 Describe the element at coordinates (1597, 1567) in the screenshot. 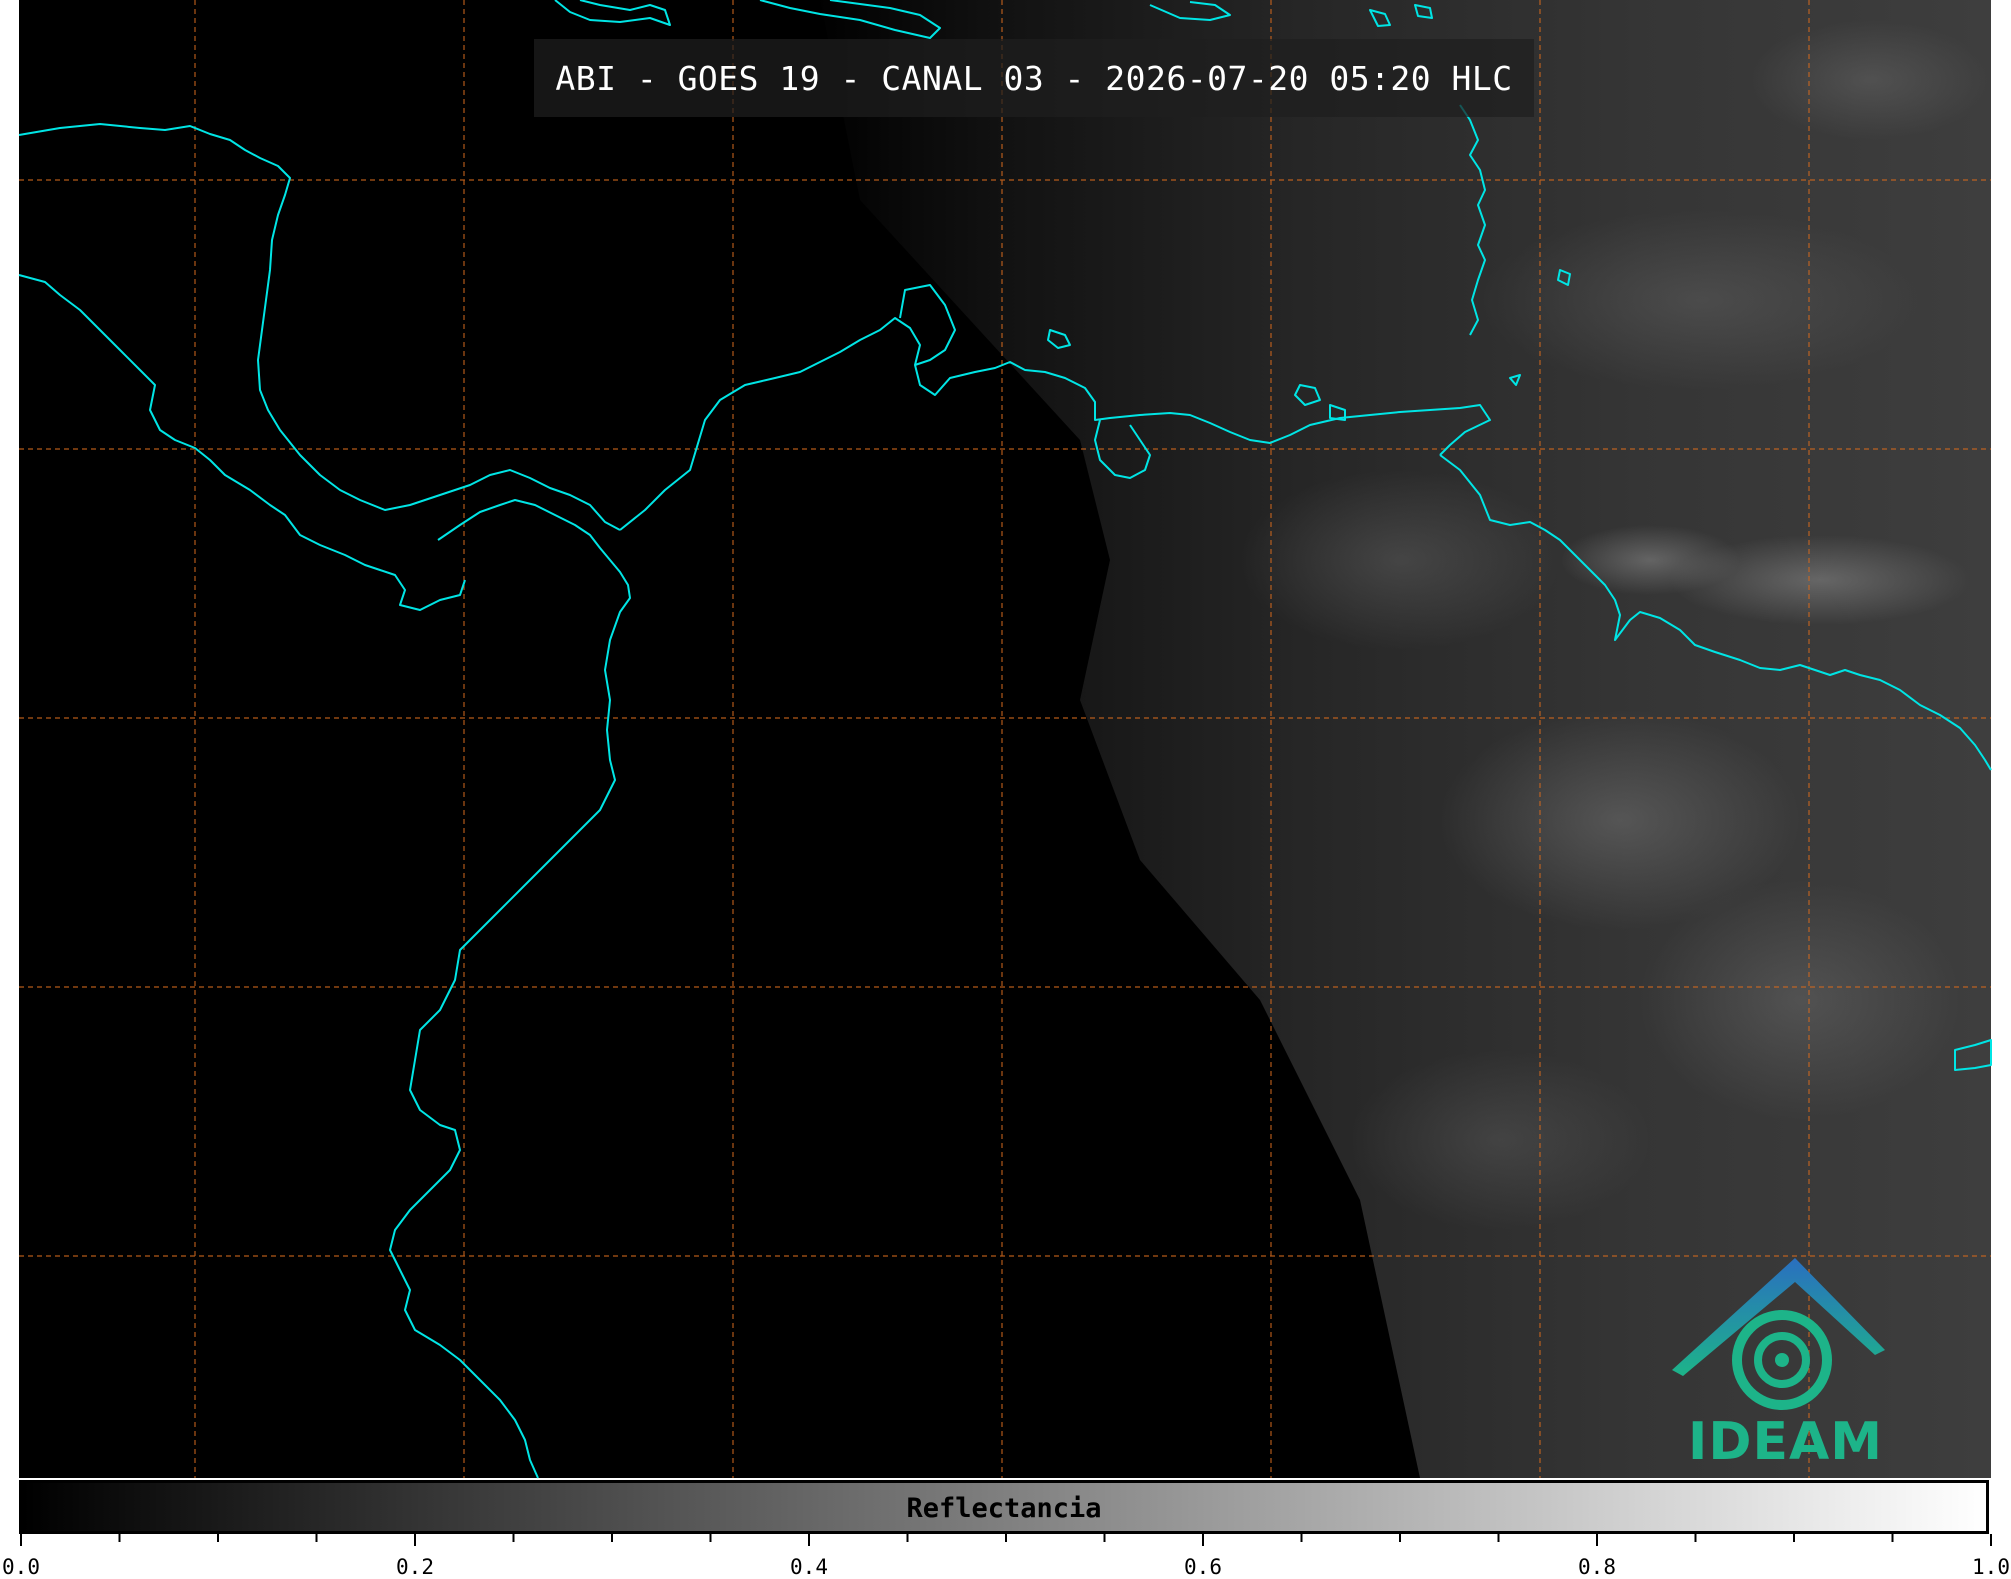

I see `colorbar-tick-label: 0.8` at that location.